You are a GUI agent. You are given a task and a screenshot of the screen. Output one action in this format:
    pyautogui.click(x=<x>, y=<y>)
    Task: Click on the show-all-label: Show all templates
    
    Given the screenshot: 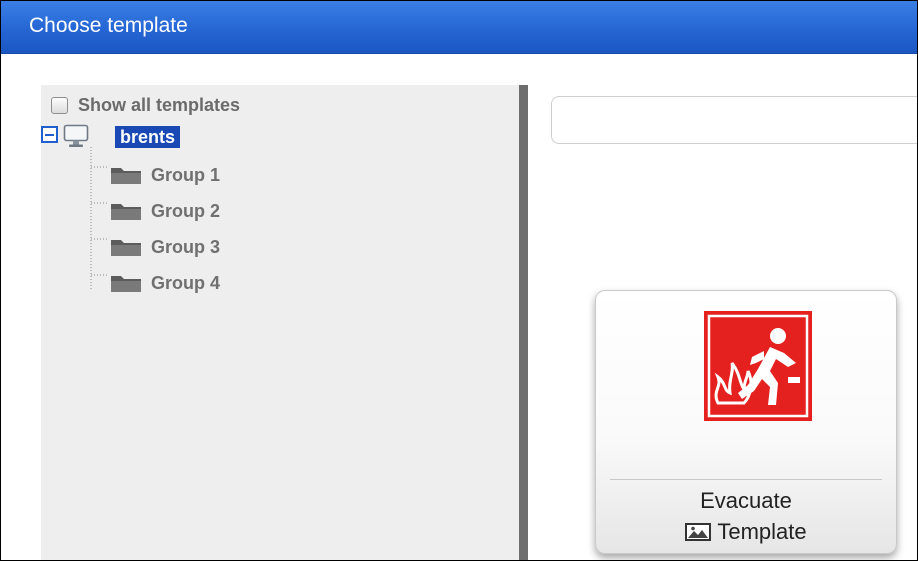 What is the action you would take?
    pyautogui.click(x=159, y=104)
    